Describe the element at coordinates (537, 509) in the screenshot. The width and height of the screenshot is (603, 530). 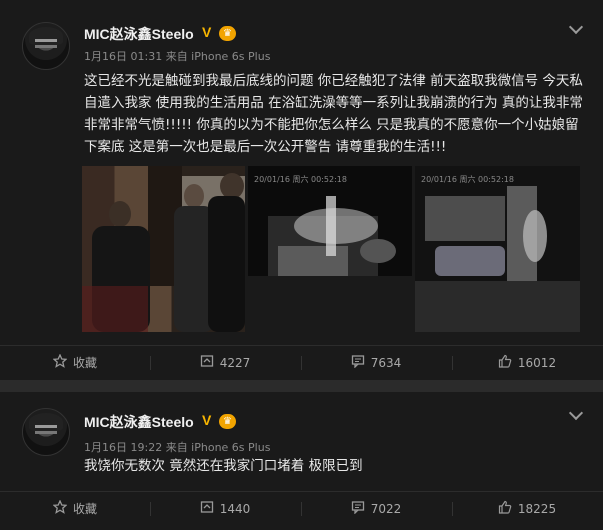
I see `like-count: 18225` at that location.